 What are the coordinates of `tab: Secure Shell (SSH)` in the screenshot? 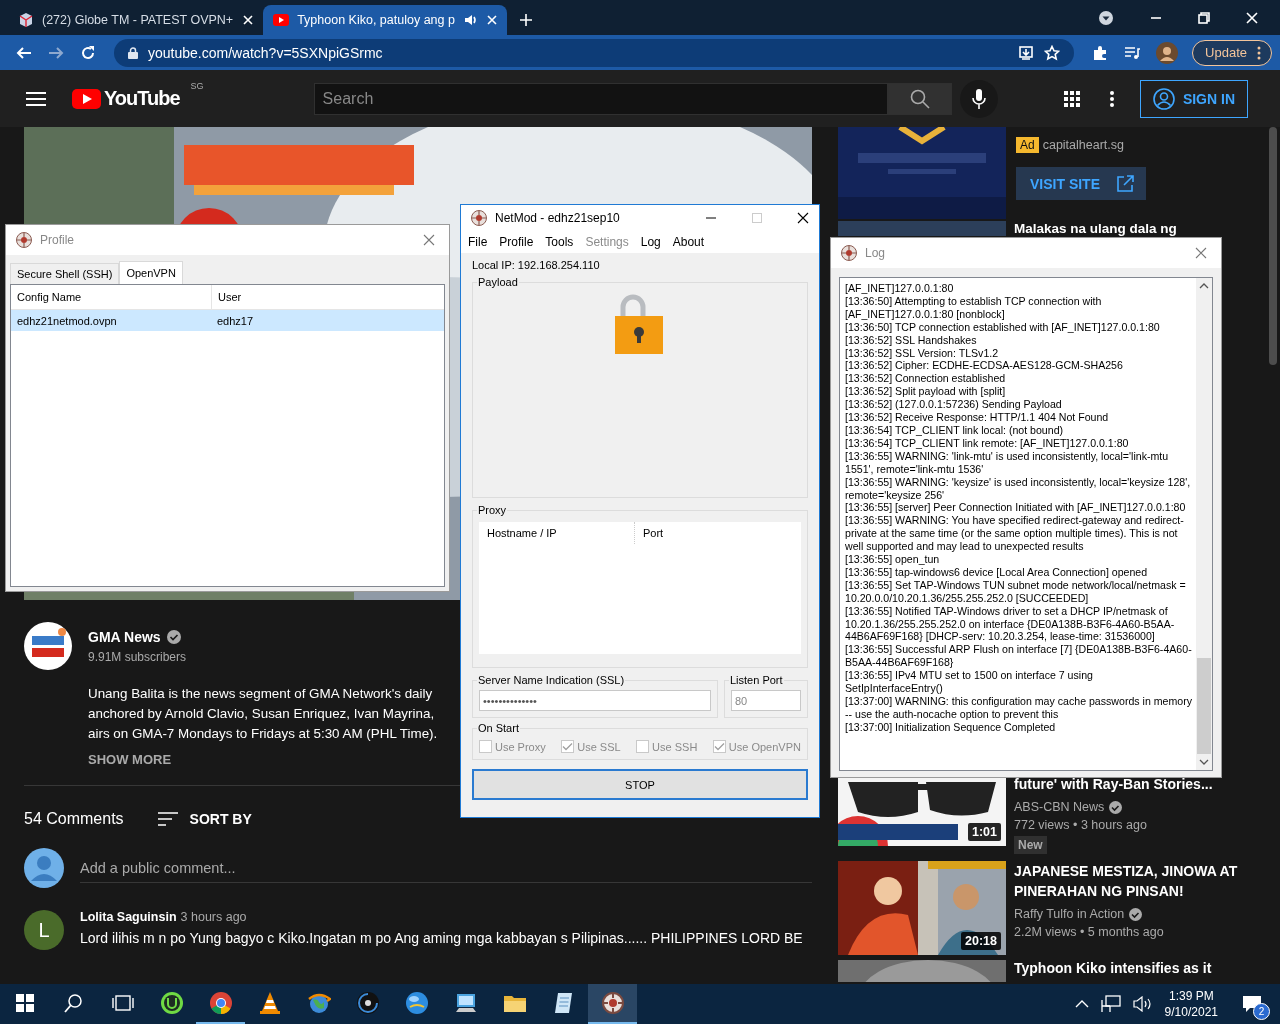 It's located at (65, 273).